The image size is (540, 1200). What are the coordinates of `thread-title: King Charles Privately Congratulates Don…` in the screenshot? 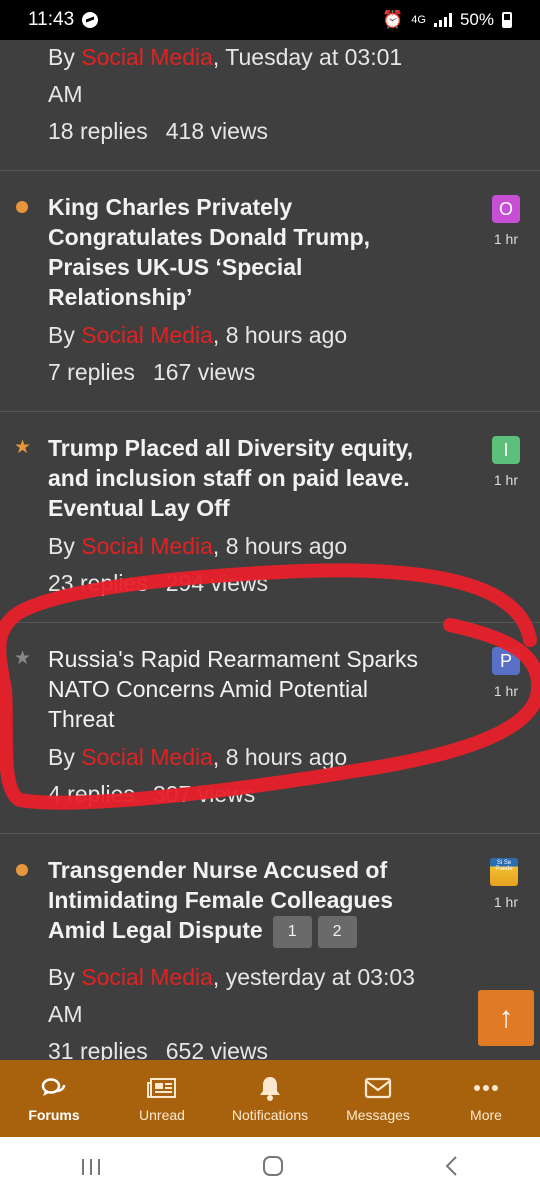 It's located at (244, 252).